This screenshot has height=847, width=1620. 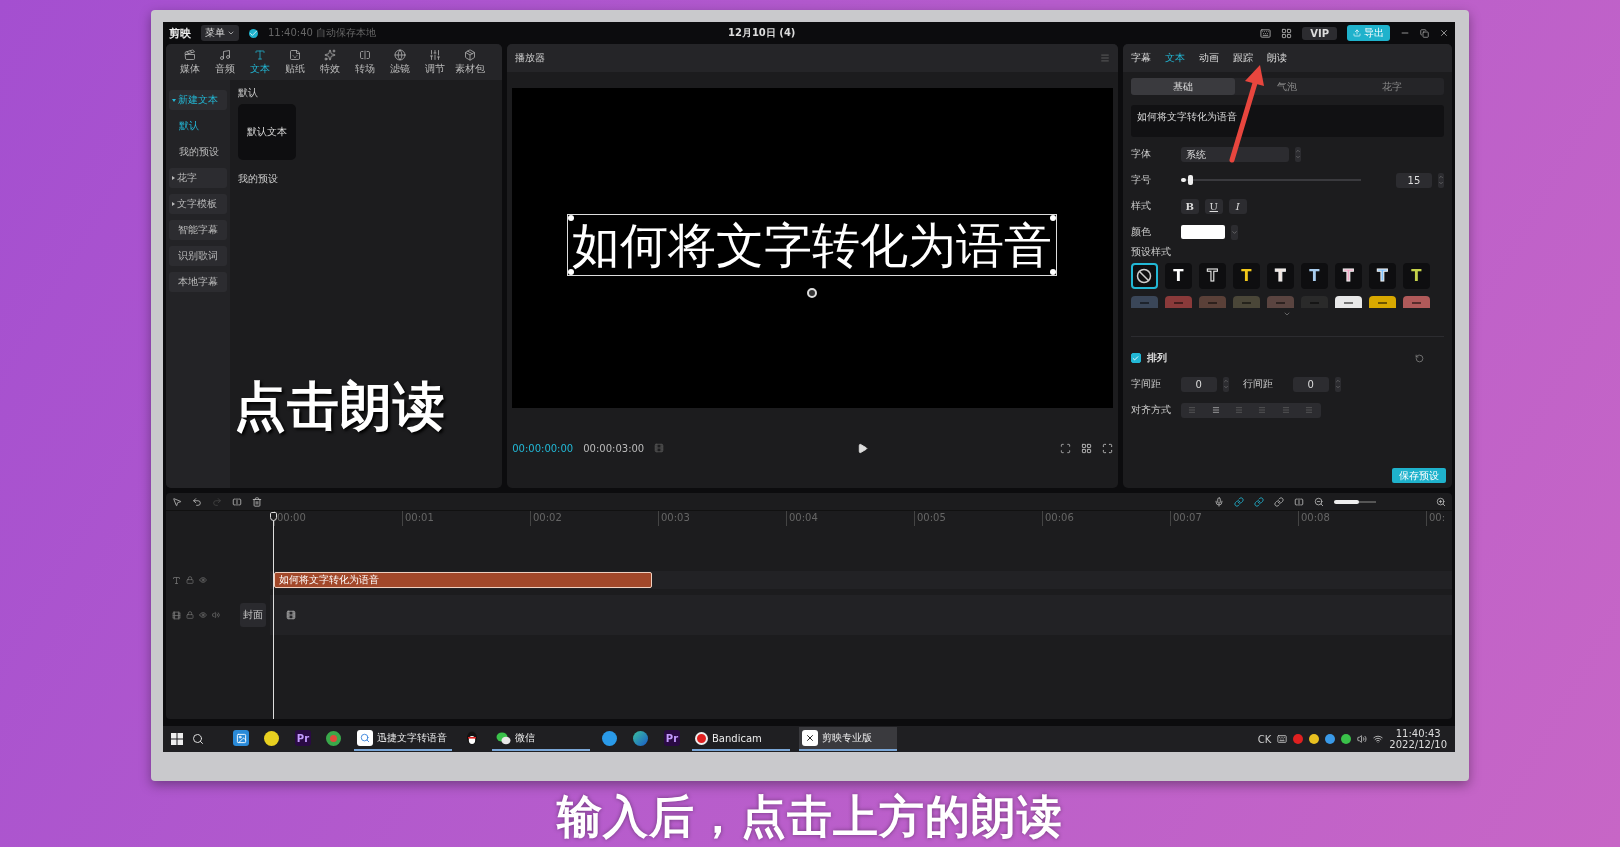 I want to click on zoom-in-icon, so click(x=1441, y=501).